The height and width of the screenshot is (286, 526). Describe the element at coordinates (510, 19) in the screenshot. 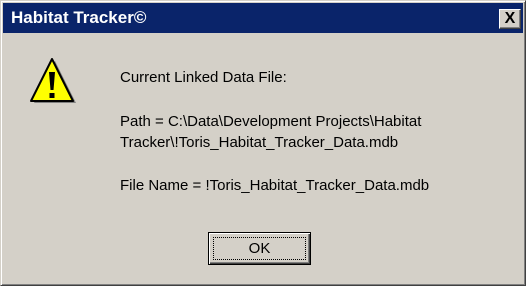

I see `close-button: X` at that location.